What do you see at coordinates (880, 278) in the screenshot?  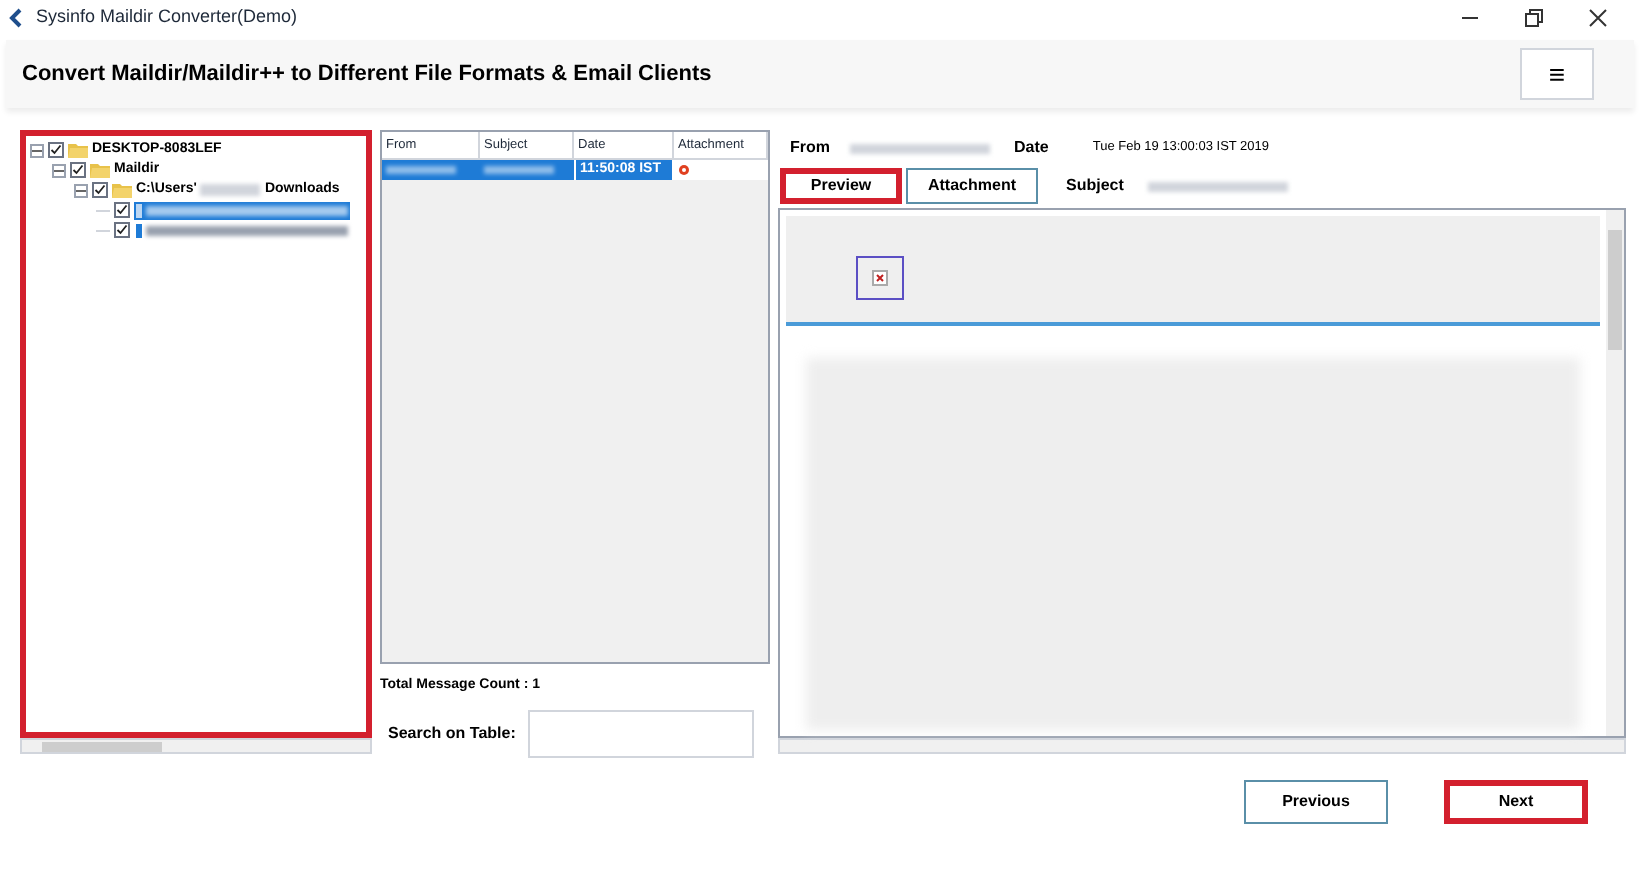 I see `broken-image-icon` at bounding box center [880, 278].